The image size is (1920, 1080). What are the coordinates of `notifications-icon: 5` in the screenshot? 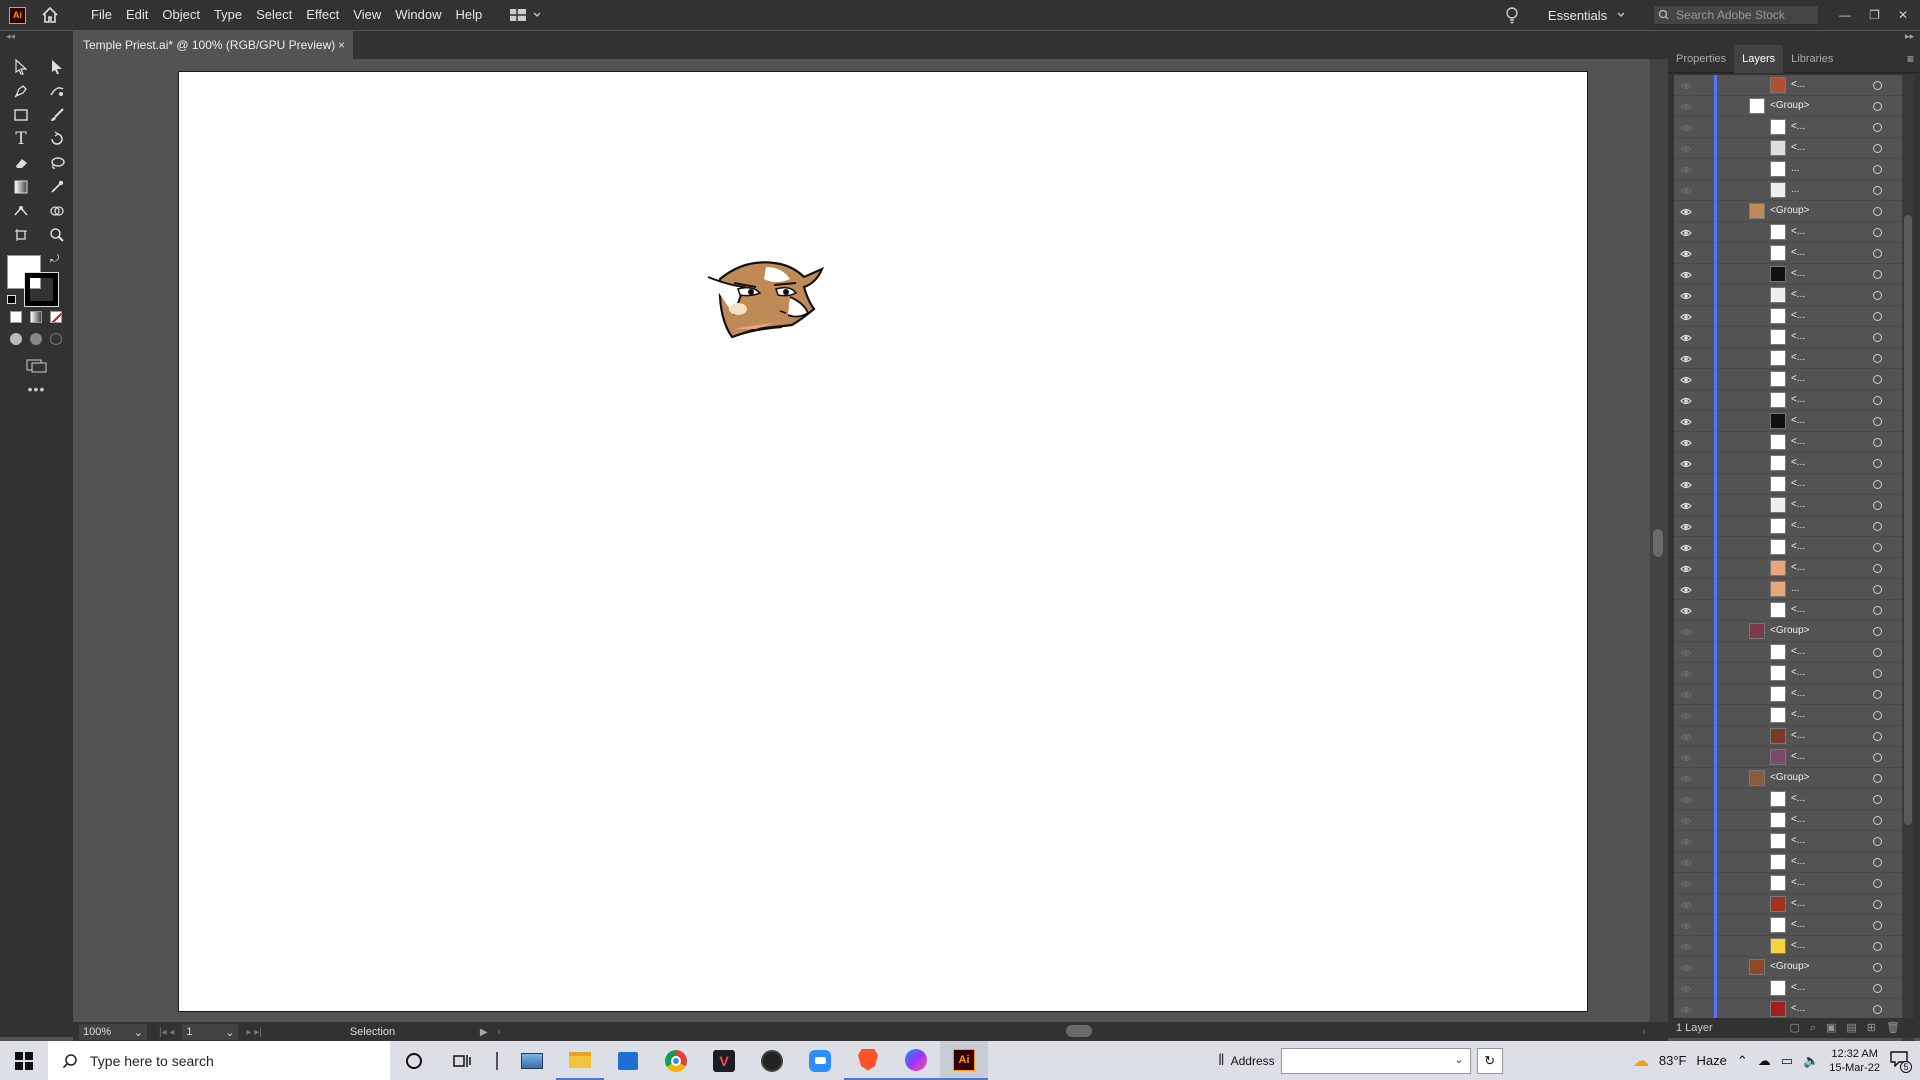 It's located at (1901, 1061).